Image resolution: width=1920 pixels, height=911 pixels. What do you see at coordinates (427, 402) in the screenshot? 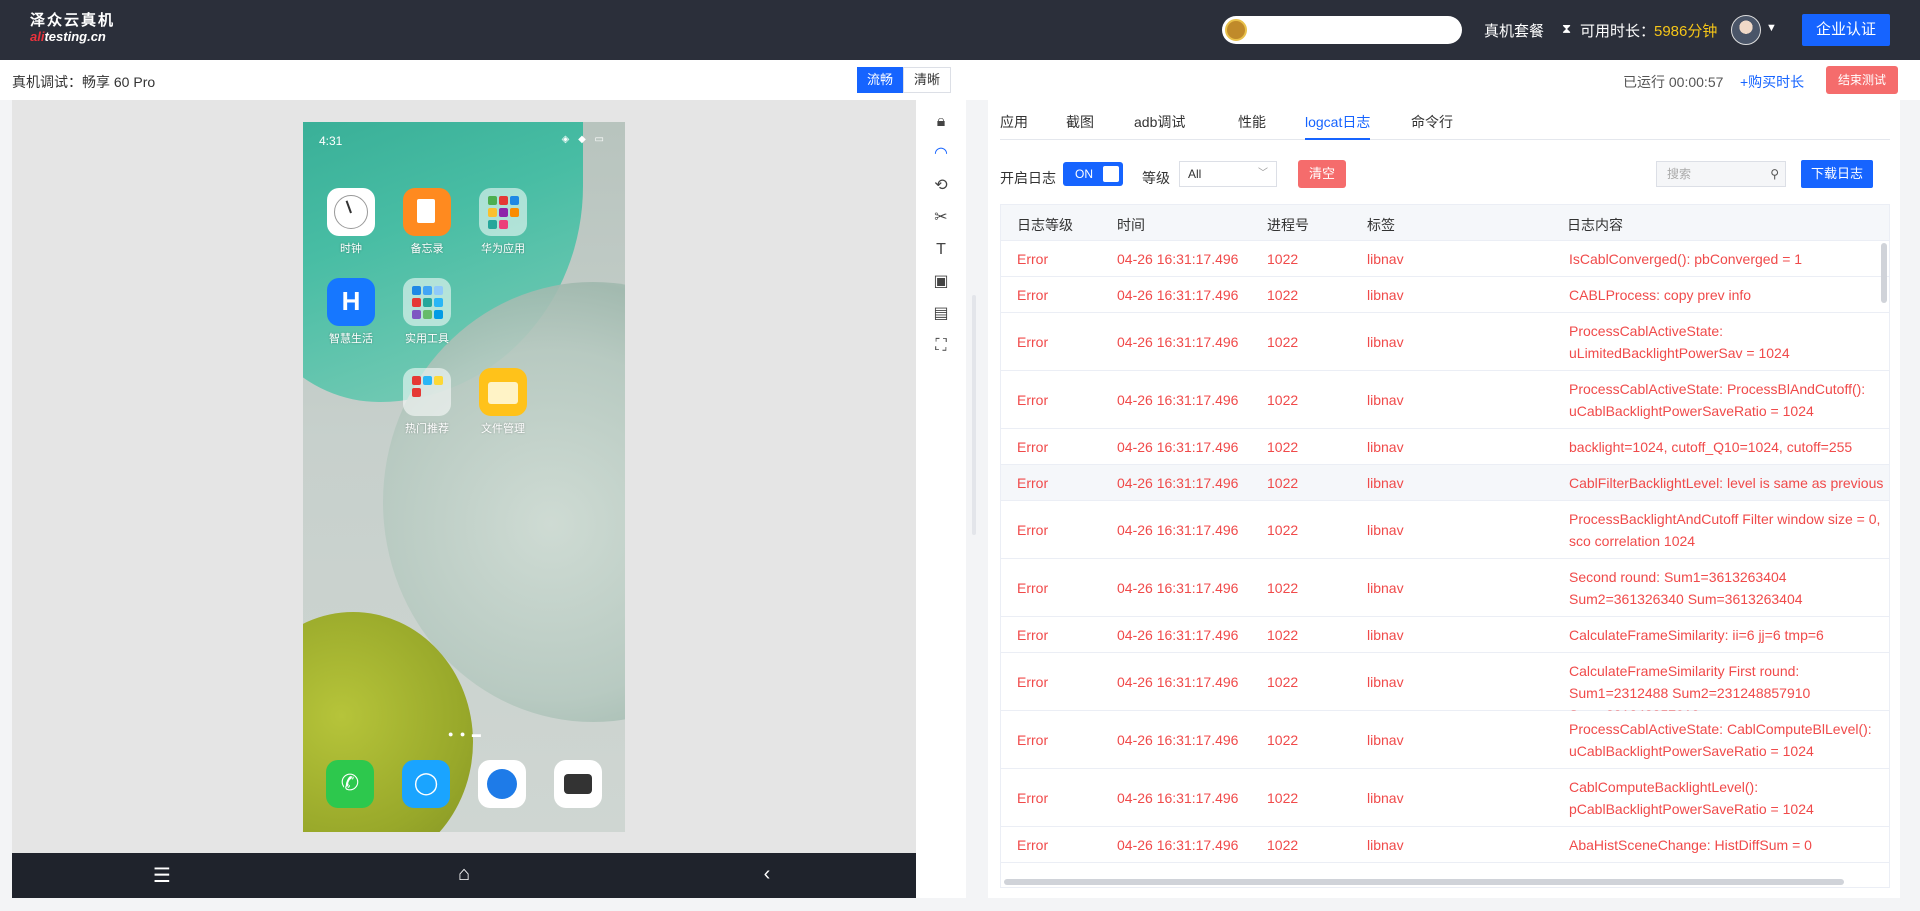
I see `app-folder-recommend: 热门推荐` at bounding box center [427, 402].